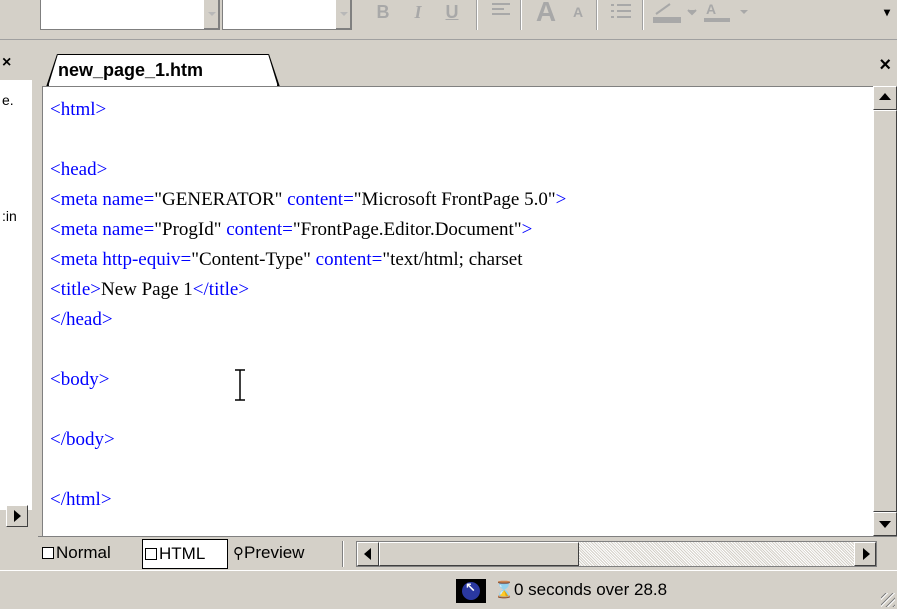 This screenshot has height=609, width=897. What do you see at coordinates (885, 98) in the screenshot?
I see `scroll-up-icon` at bounding box center [885, 98].